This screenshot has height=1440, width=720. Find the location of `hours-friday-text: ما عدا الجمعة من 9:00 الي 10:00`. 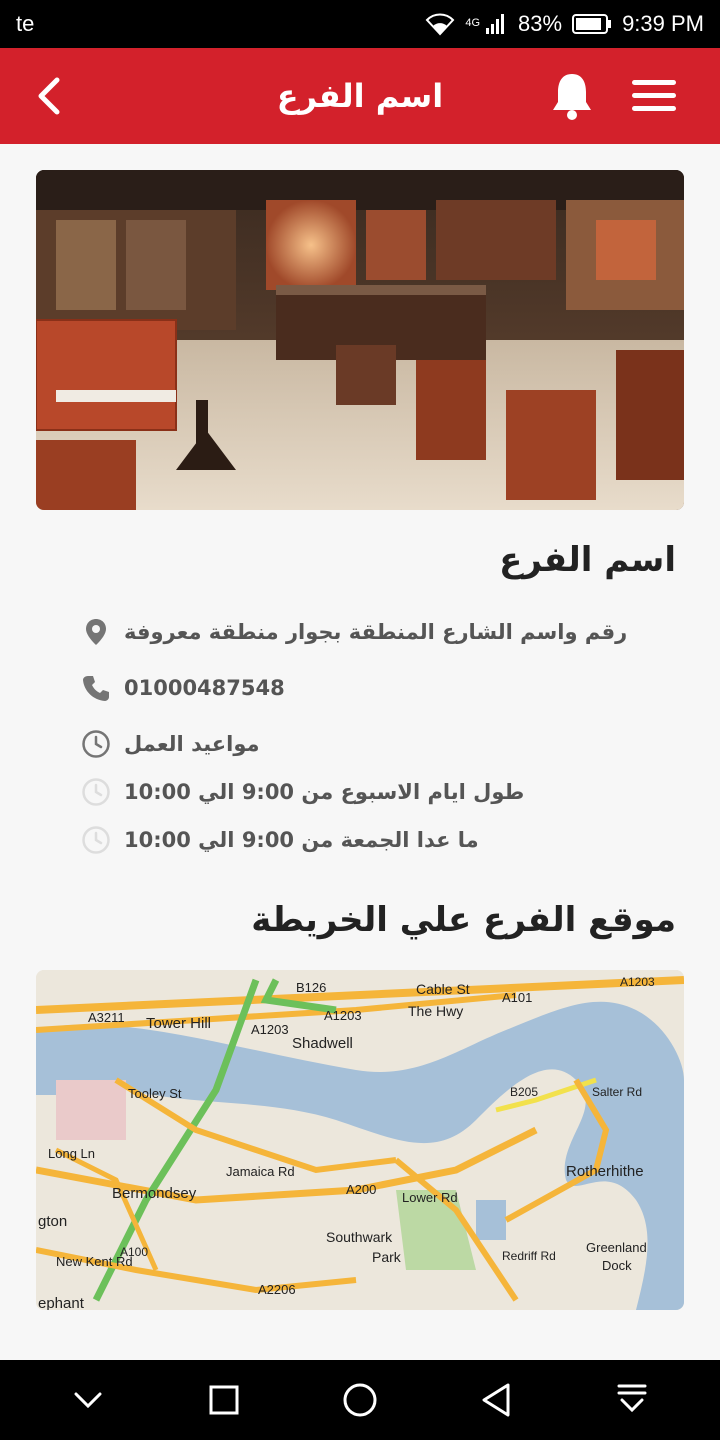

hours-friday-text: ما عدا الجمعة من 9:00 الي 10:00 is located at coordinates (301, 840).